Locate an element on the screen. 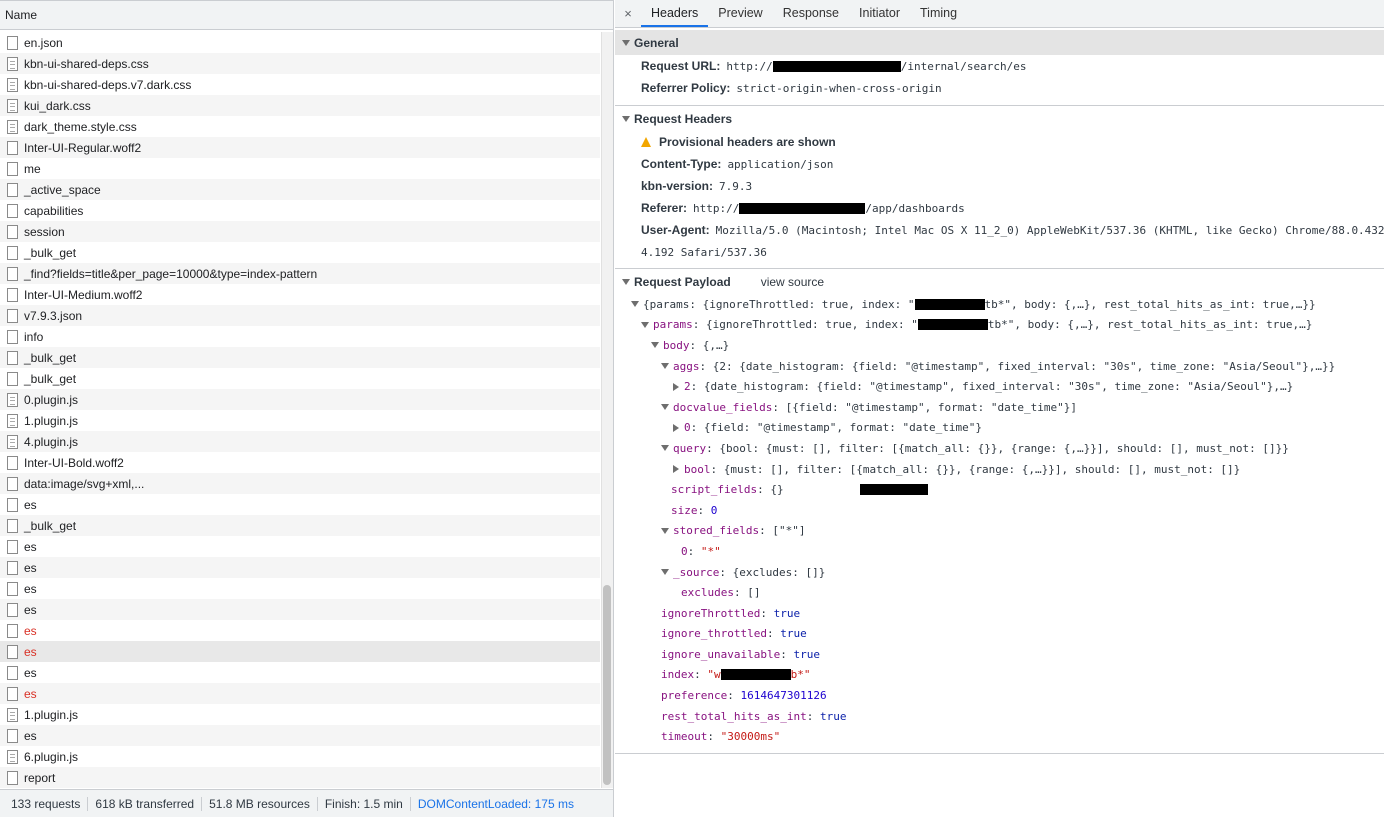 This screenshot has width=1384, height=817. tab-preview: Preview is located at coordinates (740, 13).